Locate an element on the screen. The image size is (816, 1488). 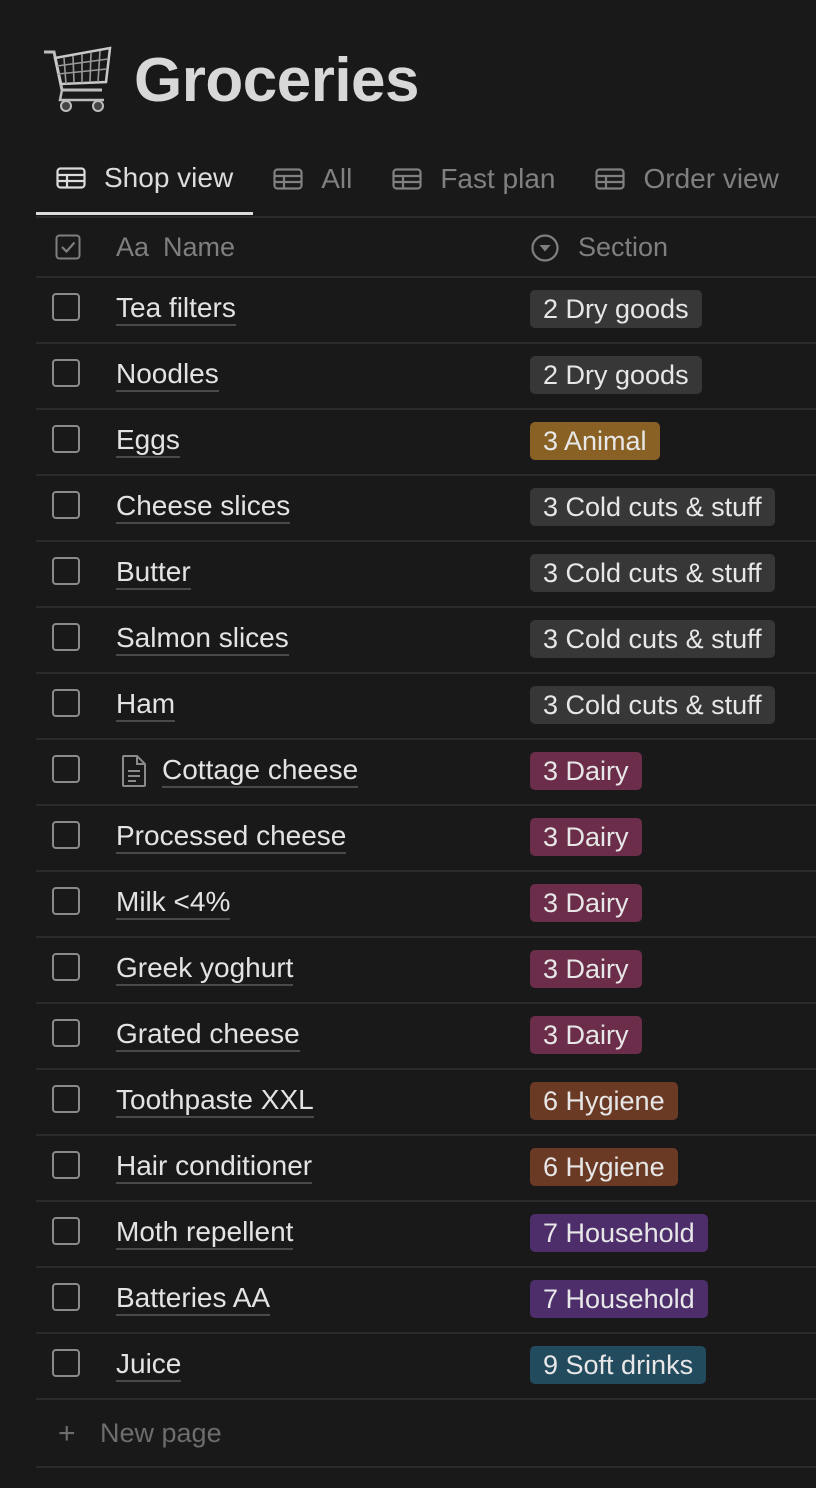
tab-label: Fast plan is located at coordinates (498, 178).